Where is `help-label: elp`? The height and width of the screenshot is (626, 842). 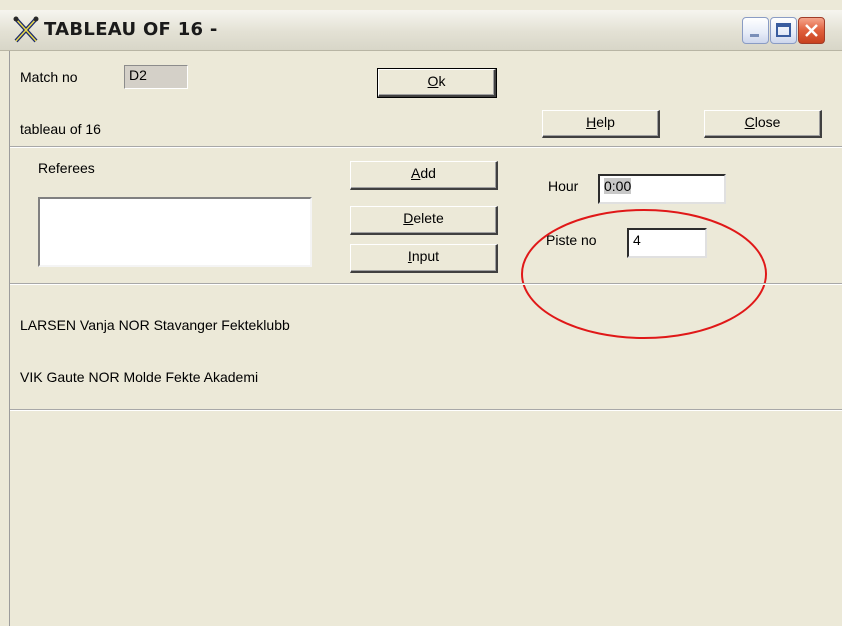 help-label: elp is located at coordinates (605, 122).